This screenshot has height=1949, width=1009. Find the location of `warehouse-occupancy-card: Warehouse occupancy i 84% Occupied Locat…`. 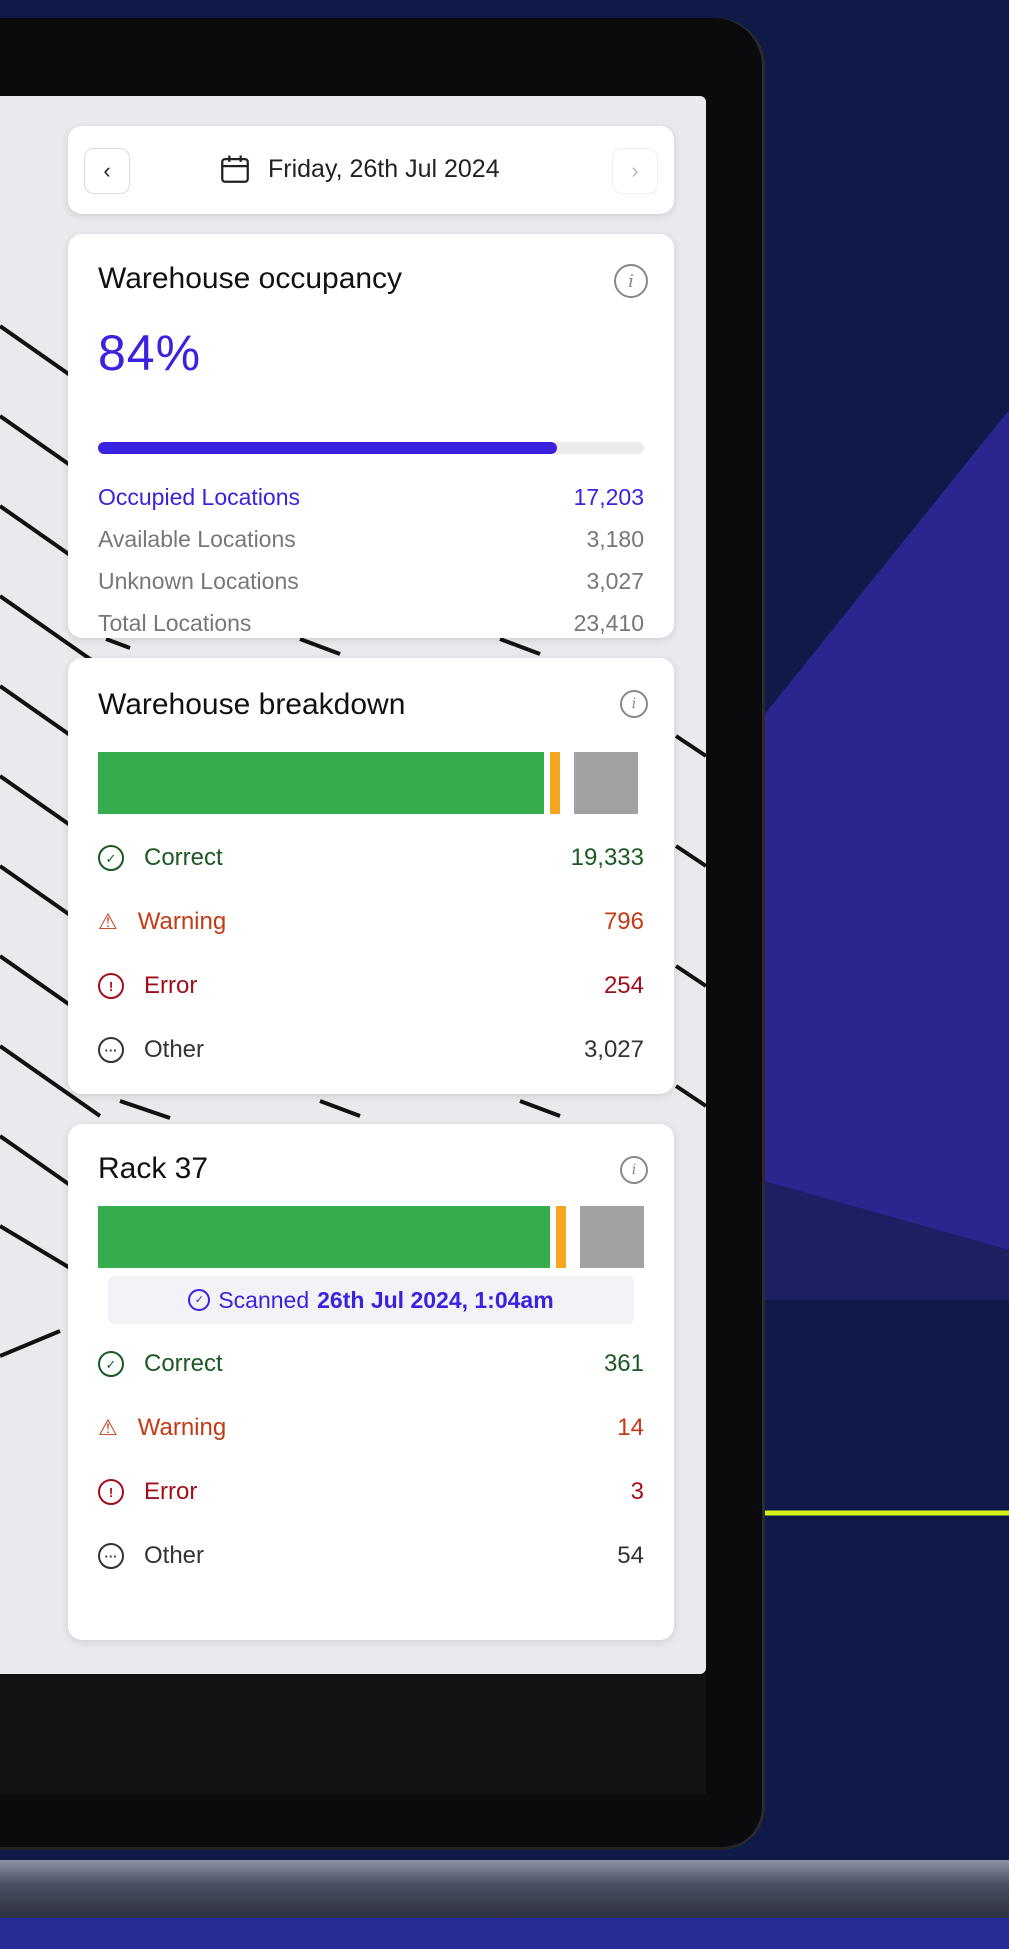

warehouse-occupancy-card: Warehouse occupancy i 84% Occupied Locat… is located at coordinates (371, 436).